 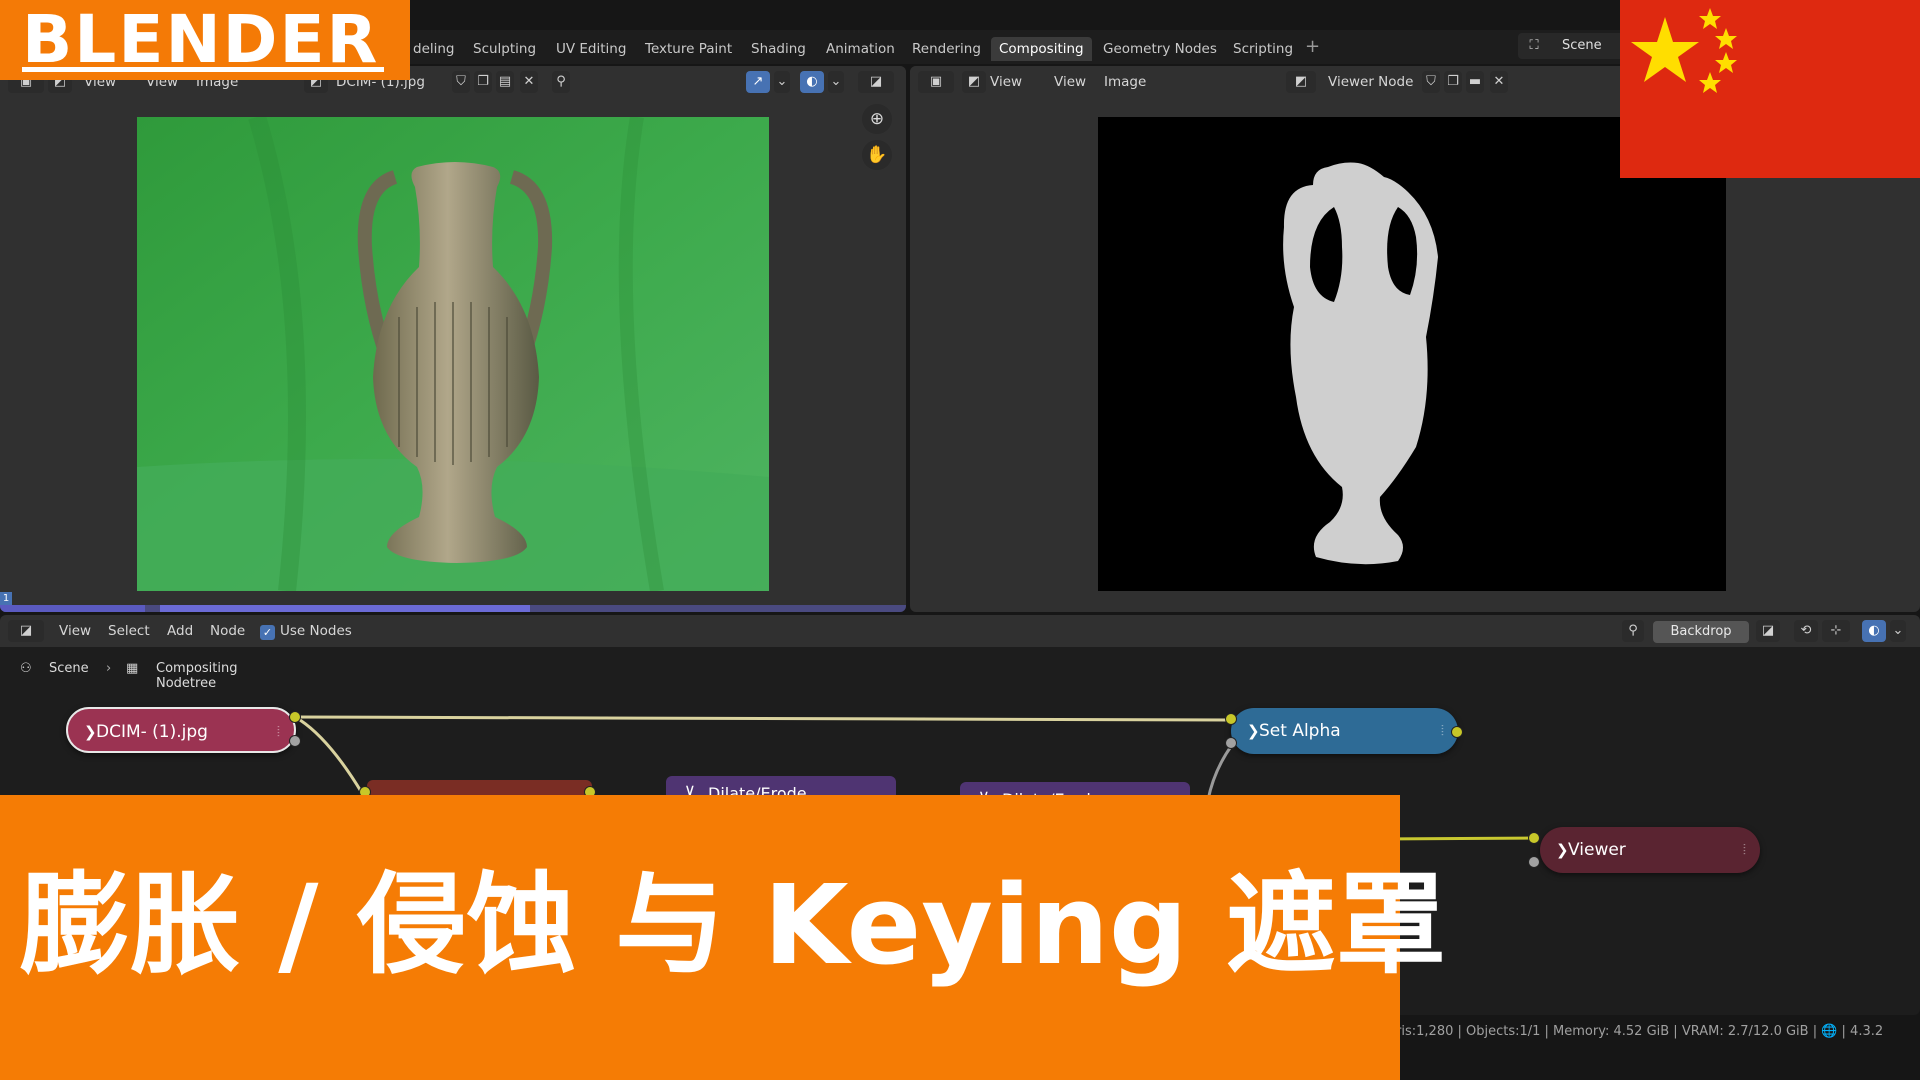 I want to click on source-photo-vase-green-screen, so click(x=453, y=354).